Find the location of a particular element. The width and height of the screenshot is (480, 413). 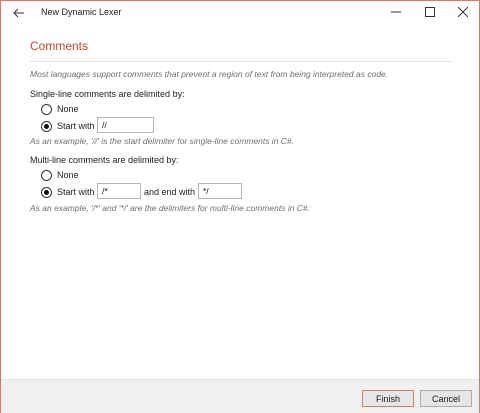

single-line-start-label: Start with is located at coordinates (76, 126).